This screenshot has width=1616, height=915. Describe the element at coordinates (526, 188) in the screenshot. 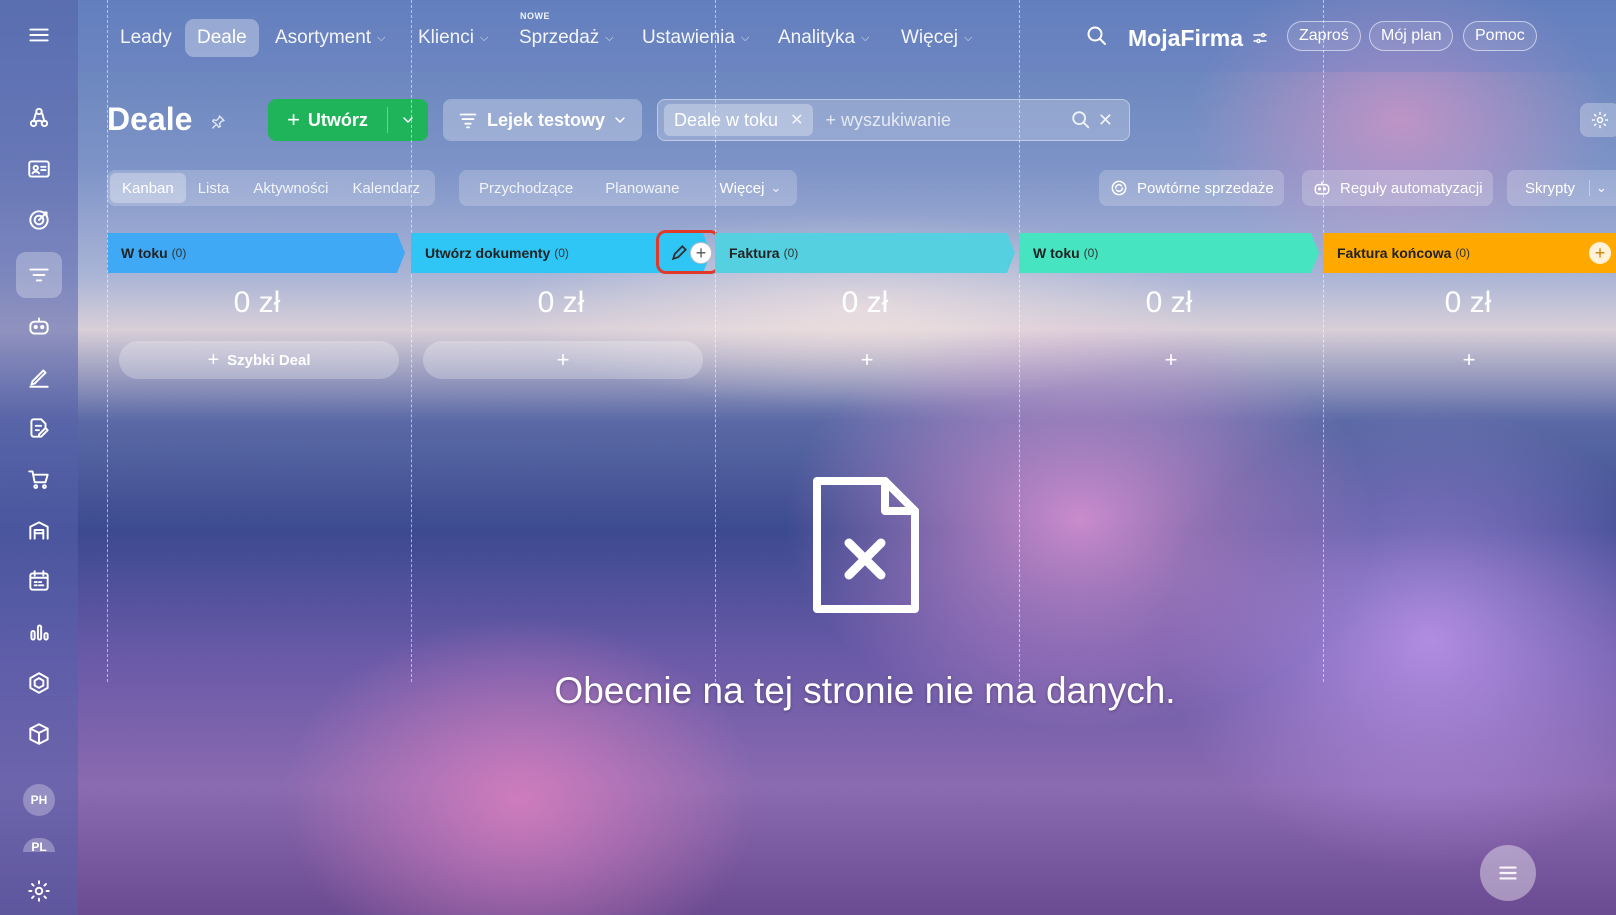

I see `tab-przychodzace: Przychodzące` at that location.